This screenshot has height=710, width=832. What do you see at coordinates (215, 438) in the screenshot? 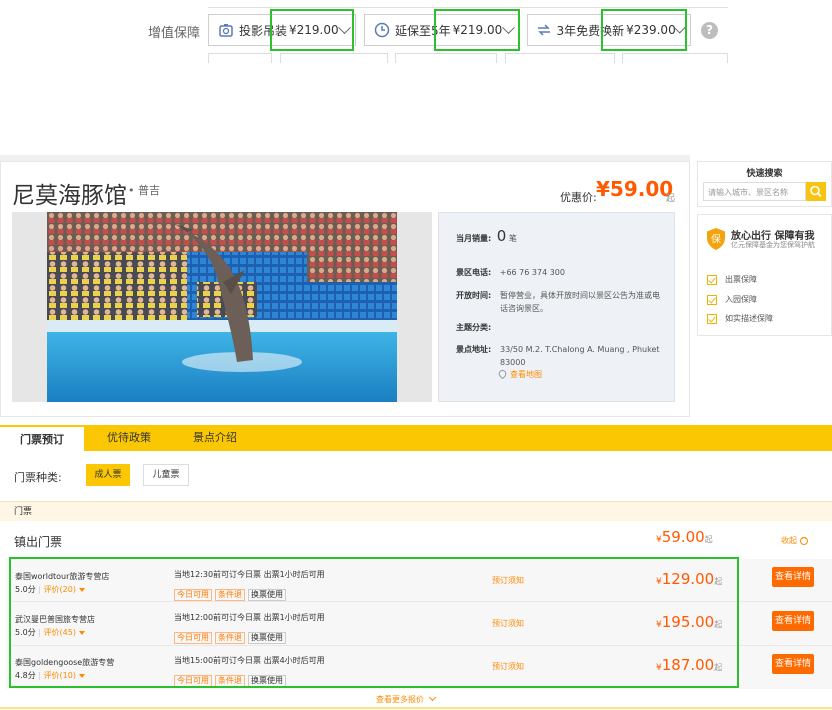
I see `tab-attraction-intro: 景点介绍` at bounding box center [215, 438].